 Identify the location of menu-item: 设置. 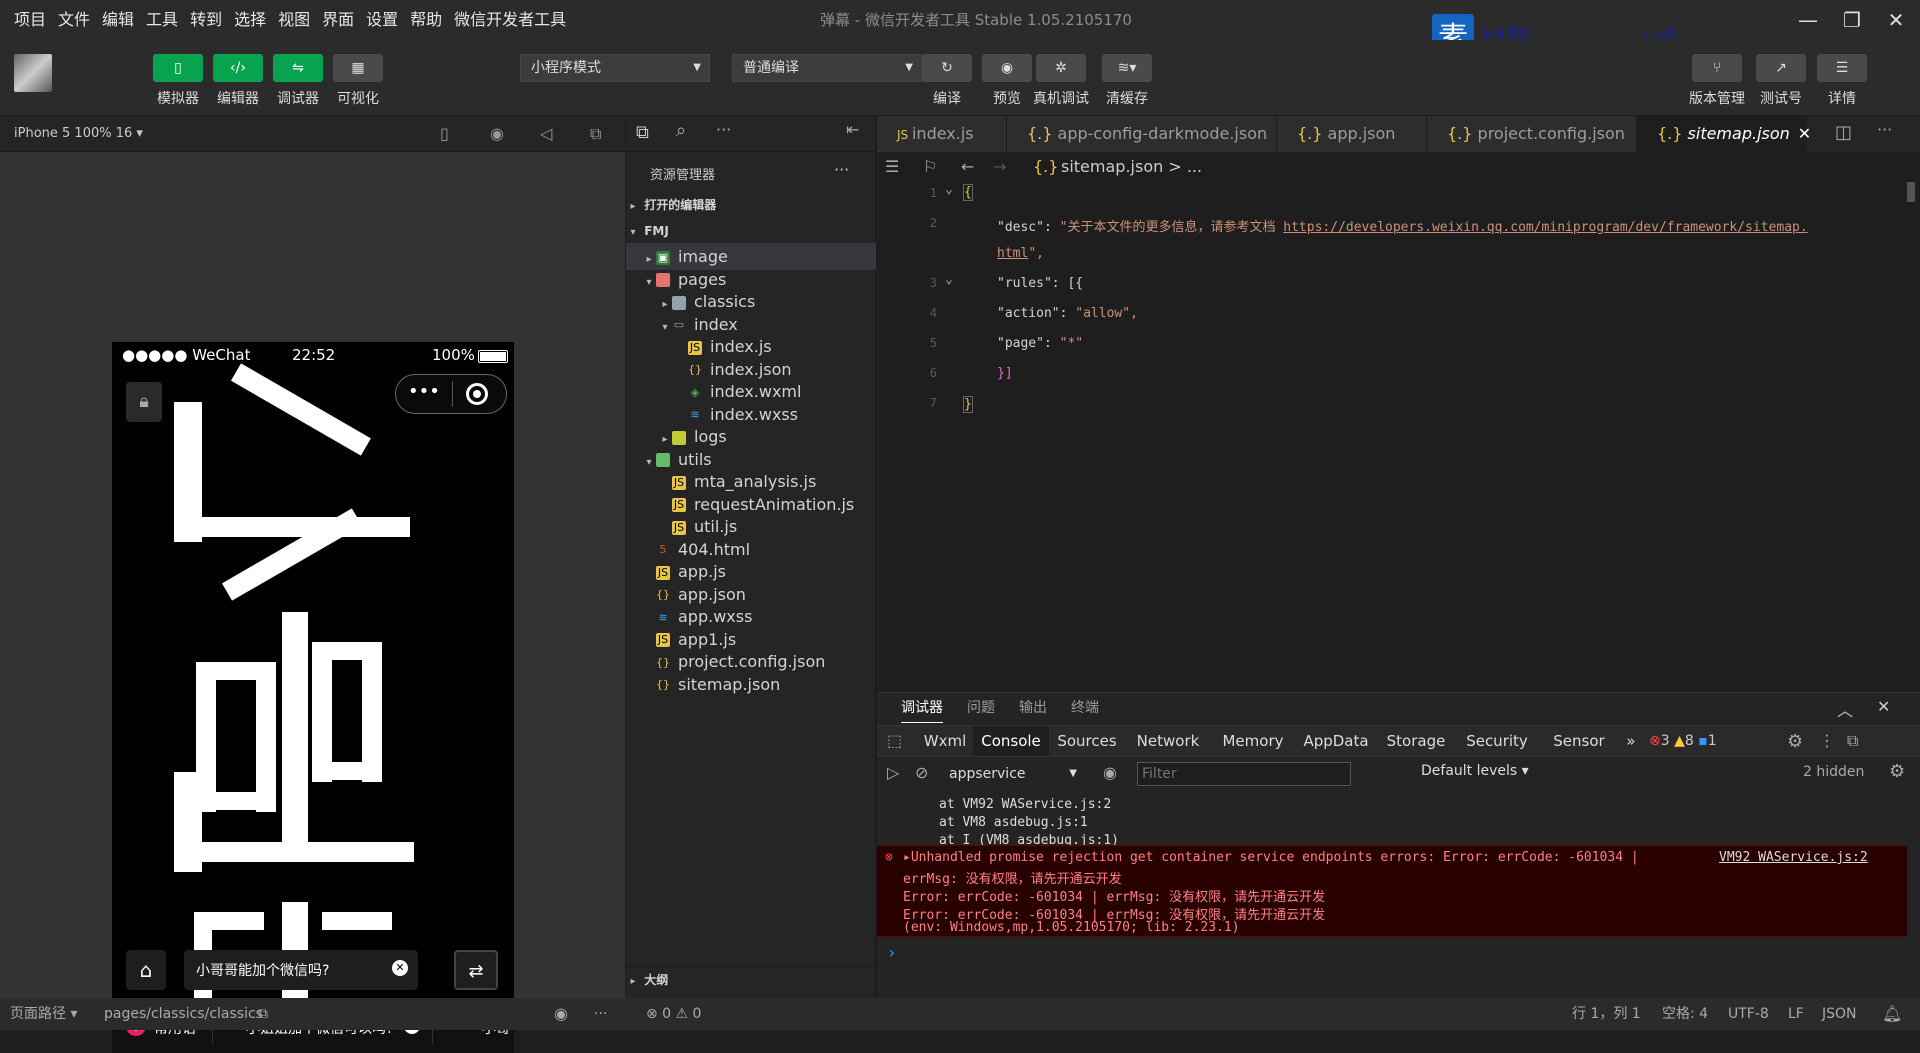
(382, 20).